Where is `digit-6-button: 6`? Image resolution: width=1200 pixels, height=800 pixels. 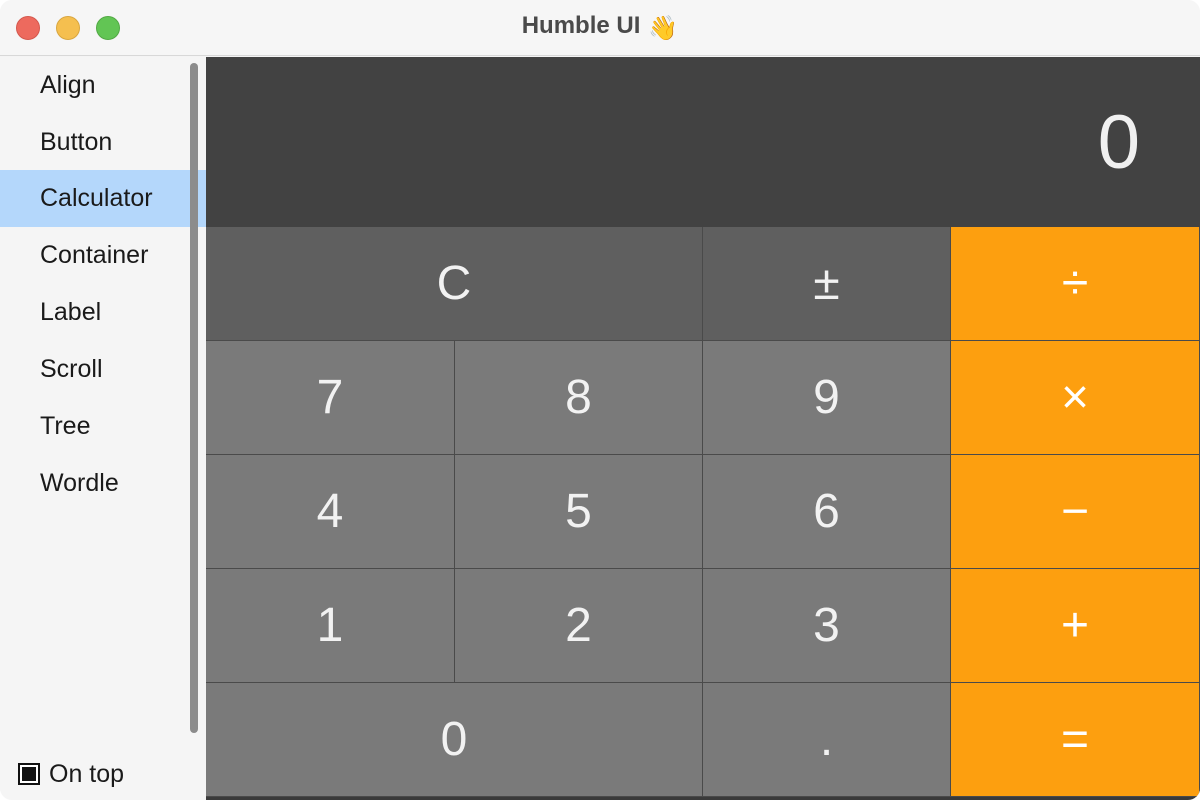 digit-6-button: 6 is located at coordinates (827, 512).